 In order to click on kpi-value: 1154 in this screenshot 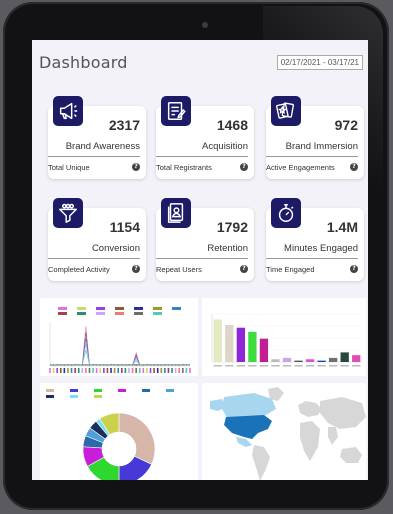, I will do `click(124, 227)`.